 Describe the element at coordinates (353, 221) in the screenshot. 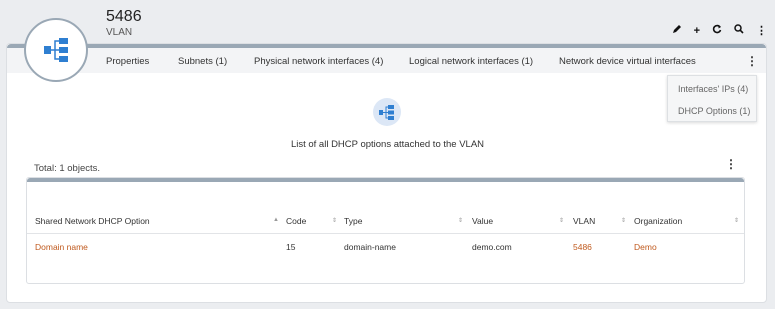

I see `col-header-type: Type` at that location.